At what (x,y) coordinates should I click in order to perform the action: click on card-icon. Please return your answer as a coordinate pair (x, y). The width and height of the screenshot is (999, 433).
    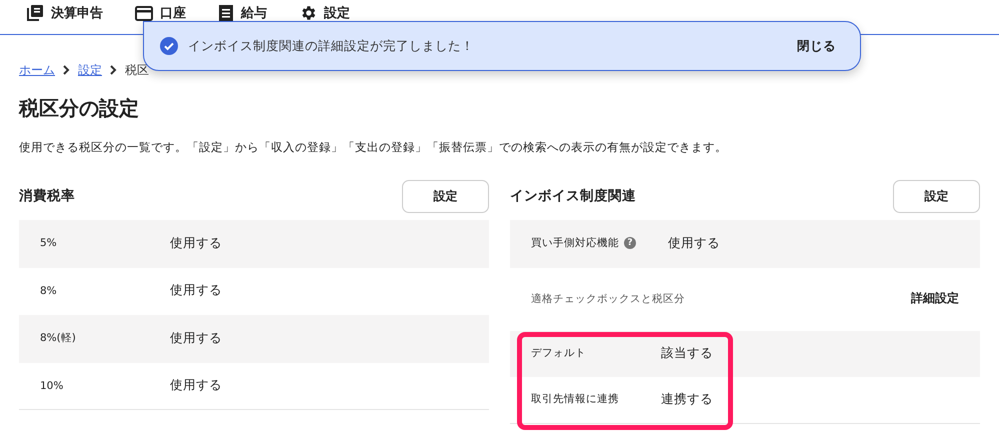
    Looking at the image, I should click on (144, 13).